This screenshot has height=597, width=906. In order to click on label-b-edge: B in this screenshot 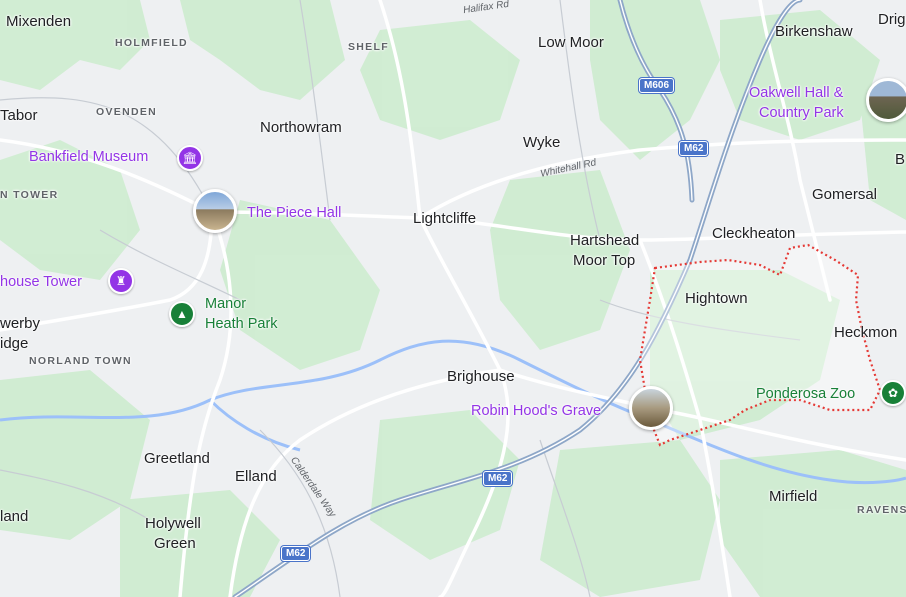, I will do `click(900, 159)`.